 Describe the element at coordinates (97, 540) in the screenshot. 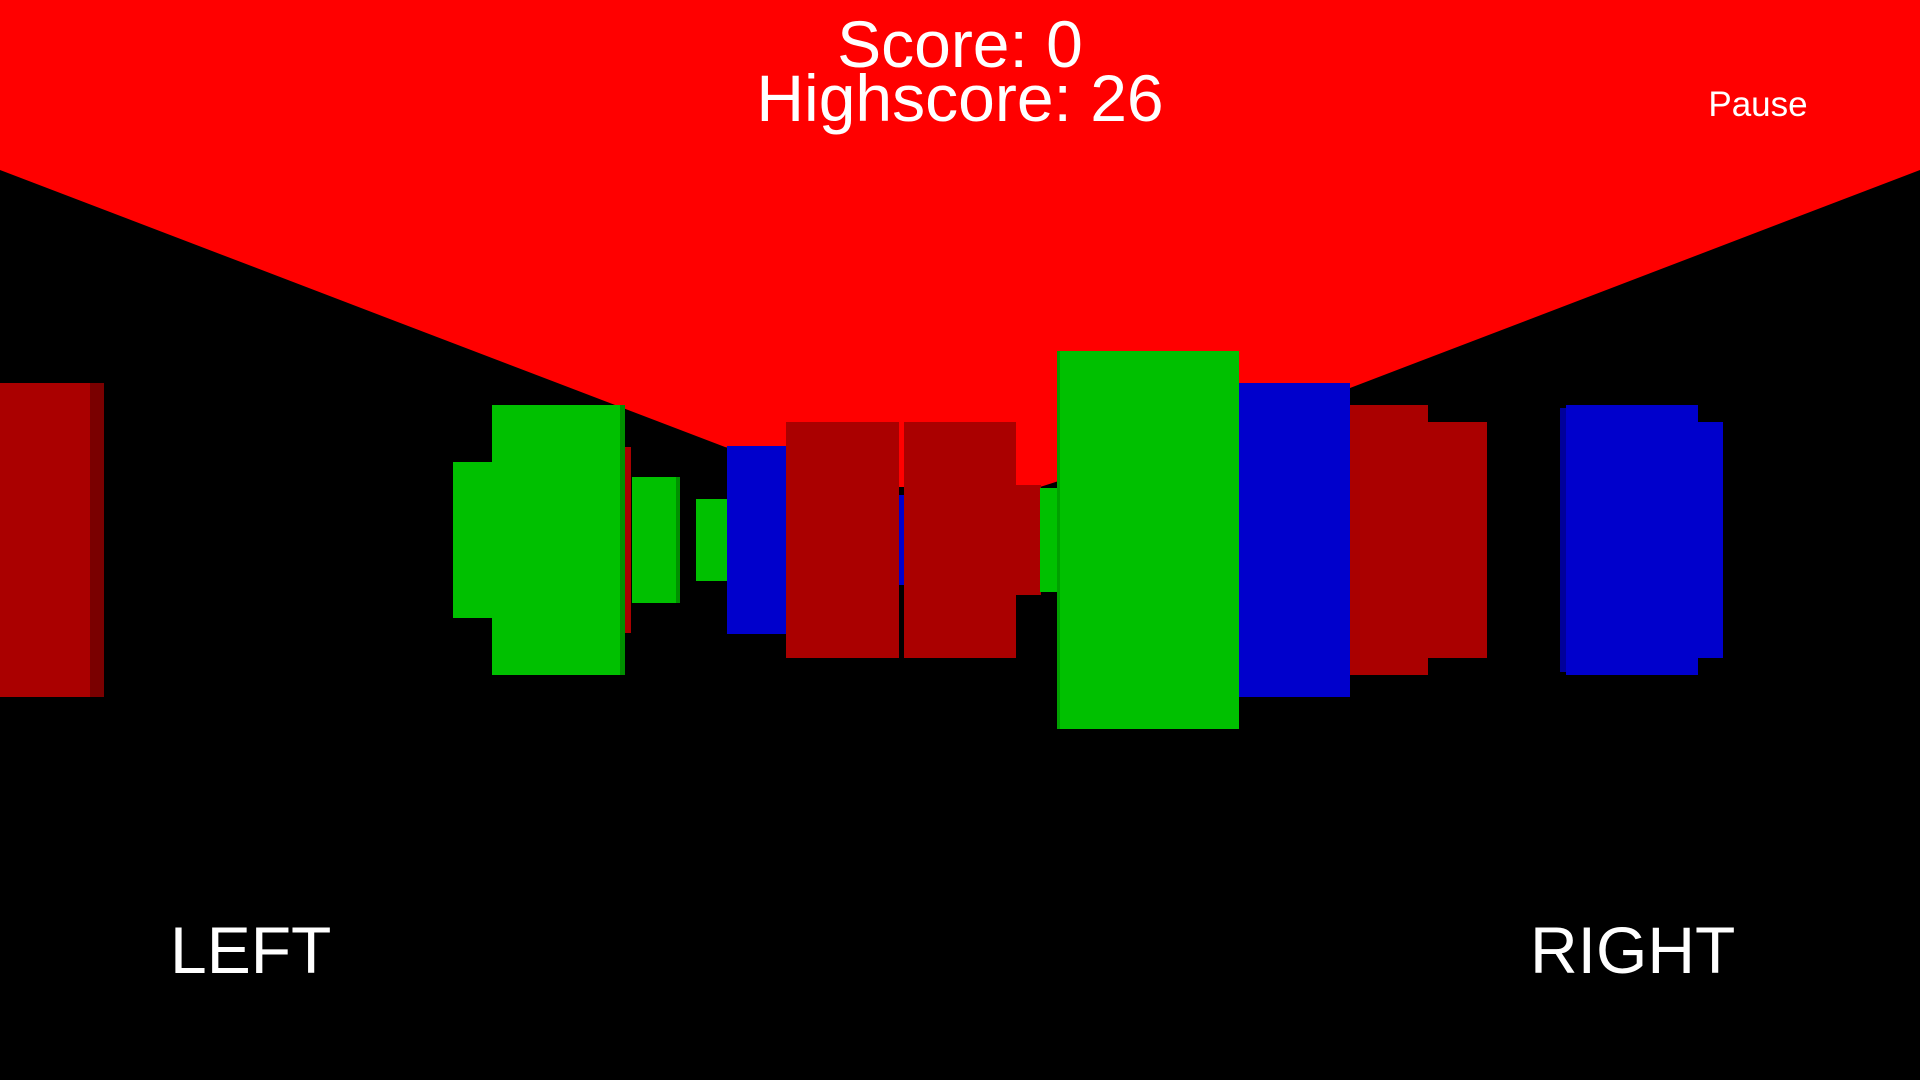

I see `obstacle-block-red-side` at that location.